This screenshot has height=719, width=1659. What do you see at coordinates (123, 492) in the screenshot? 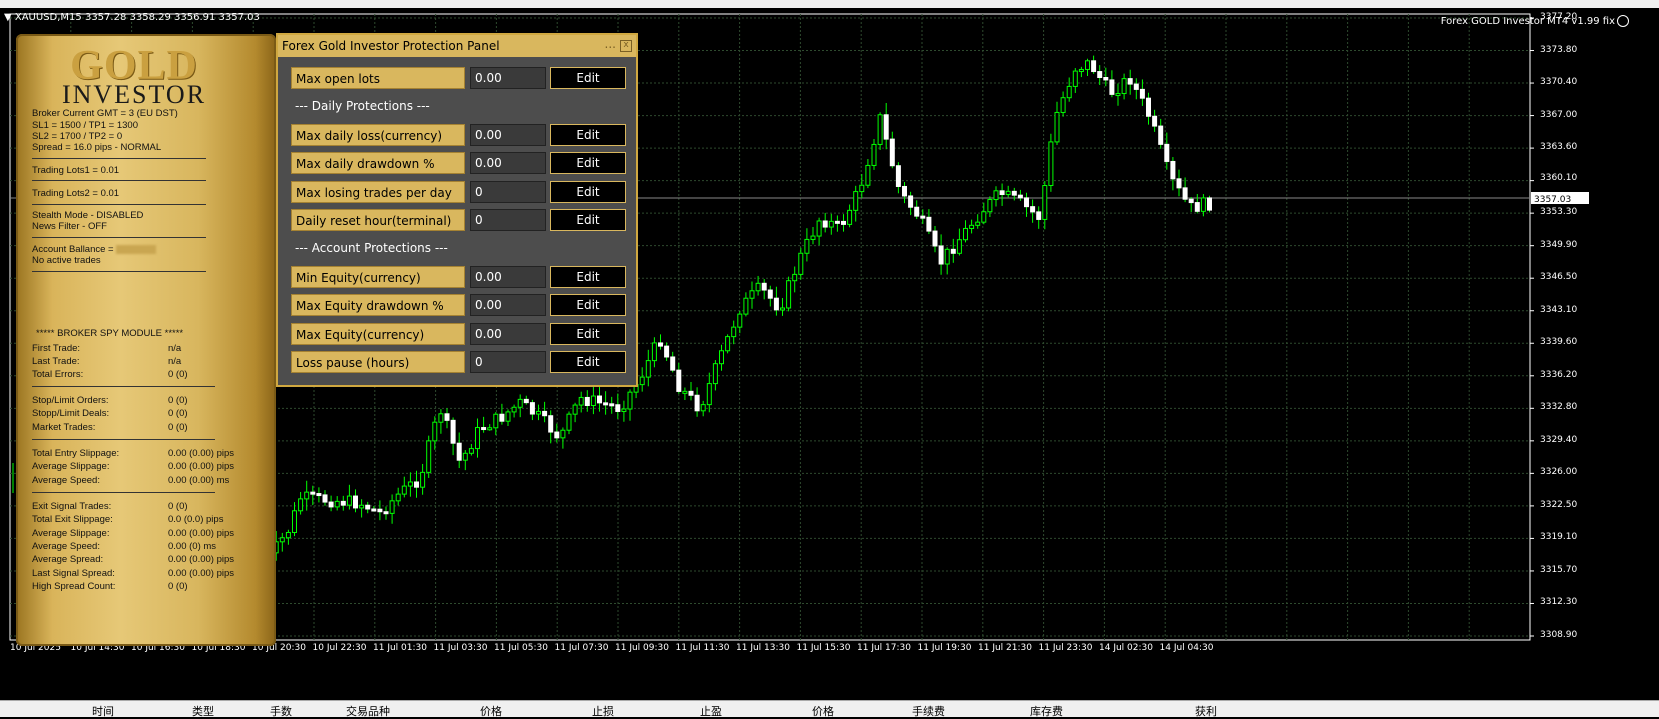
I see `divider` at bounding box center [123, 492].